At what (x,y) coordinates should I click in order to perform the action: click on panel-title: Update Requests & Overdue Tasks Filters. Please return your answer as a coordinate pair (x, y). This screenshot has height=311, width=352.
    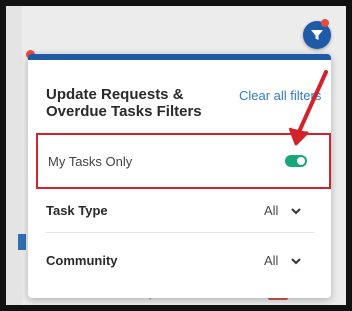
    Looking at the image, I should click on (124, 103).